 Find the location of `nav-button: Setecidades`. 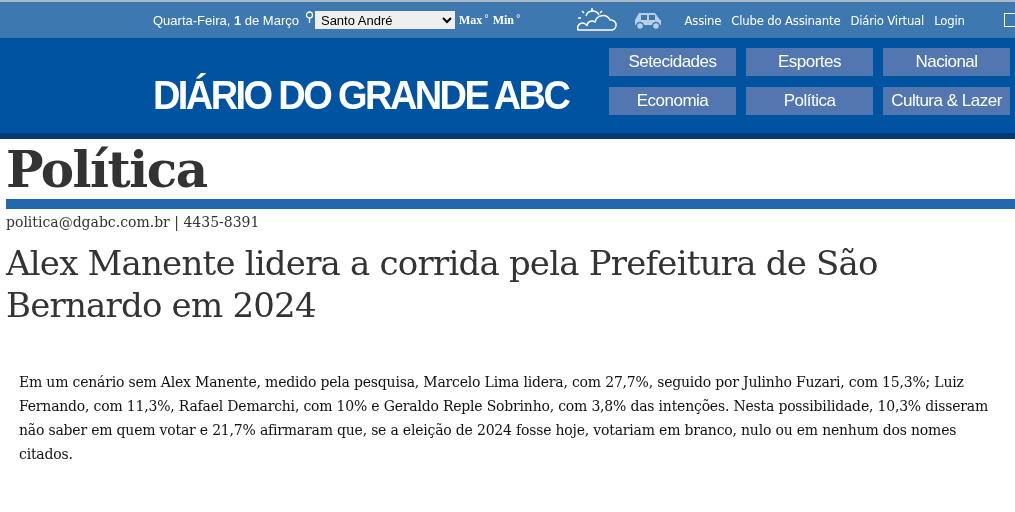

nav-button: Setecidades is located at coordinates (672, 62).